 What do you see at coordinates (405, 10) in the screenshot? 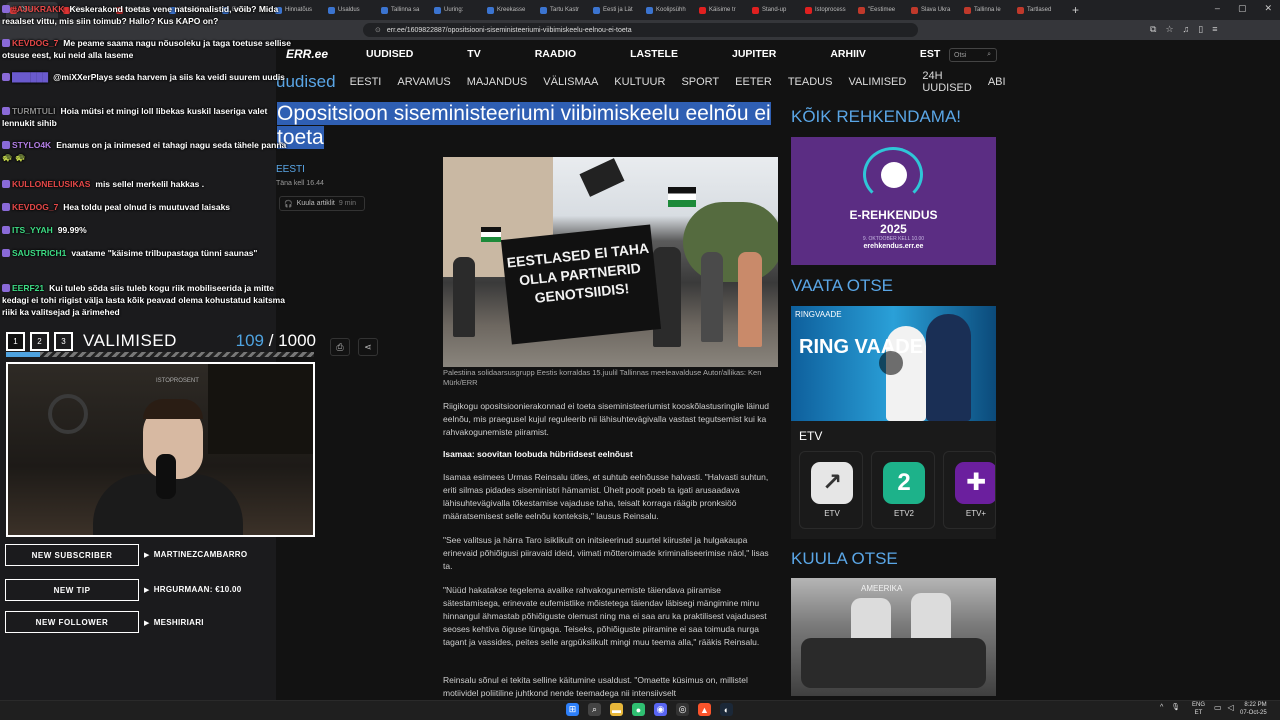
I see `tab-label: Tallinna sa` at bounding box center [405, 10].